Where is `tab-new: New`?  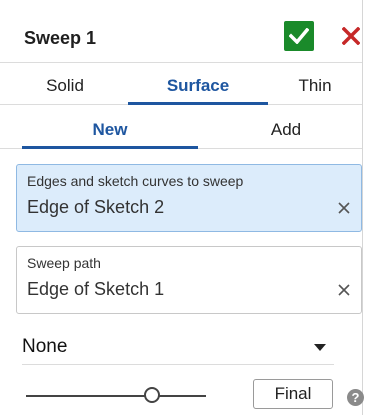 tab-new: New is located at coordinates (110, 130).